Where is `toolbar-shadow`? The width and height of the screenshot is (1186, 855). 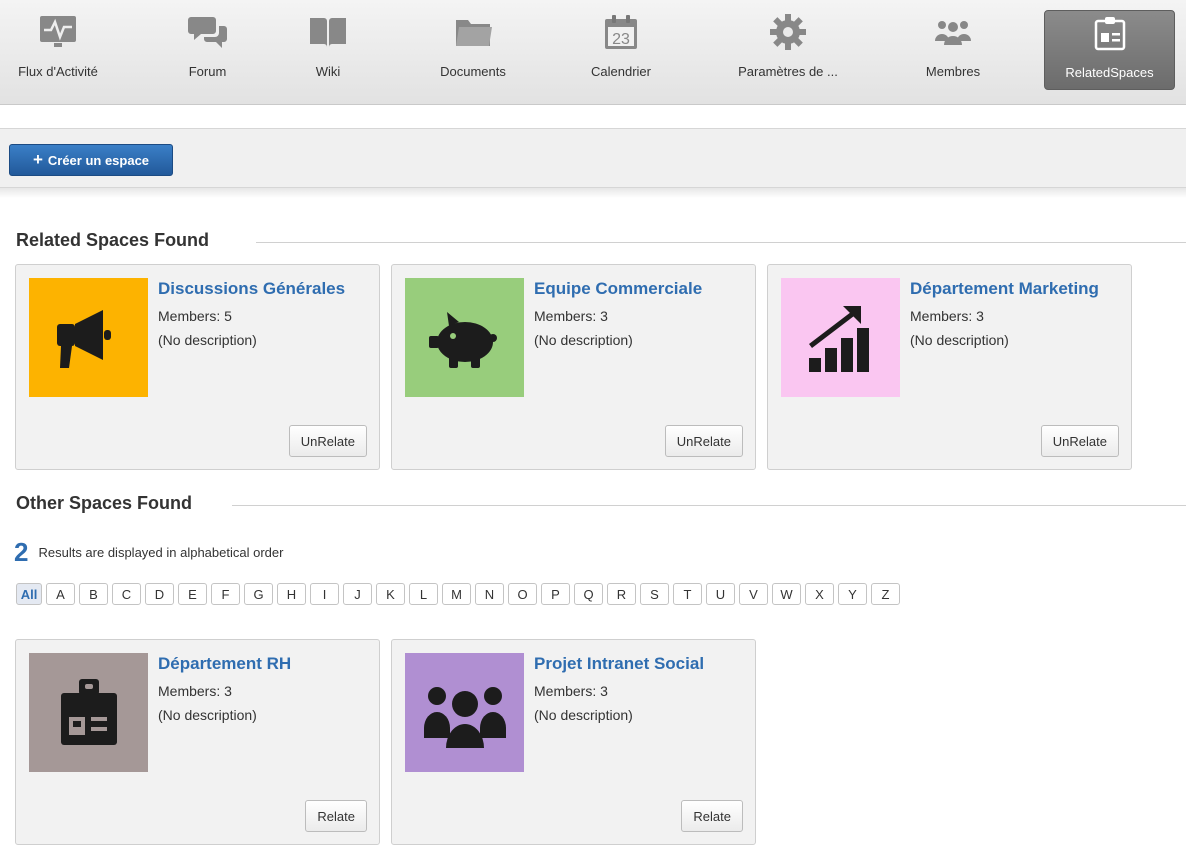
toolbar-shadow is located at coordinates (593, 193).